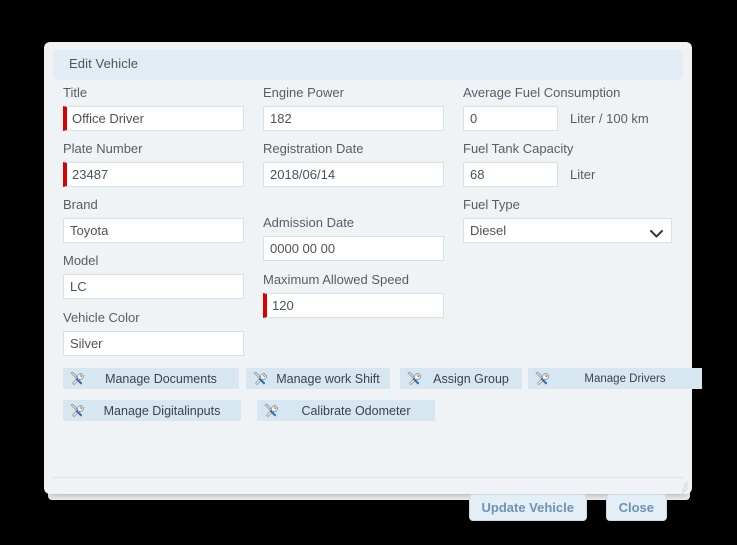 The height and width of the screenshot is (545, 737). What do you see at coordinates (336, 279) in the screenshot?
I see `label-maximum-allowed-speed: Maximum Allowed Speed` at bounding box center [336, 279].